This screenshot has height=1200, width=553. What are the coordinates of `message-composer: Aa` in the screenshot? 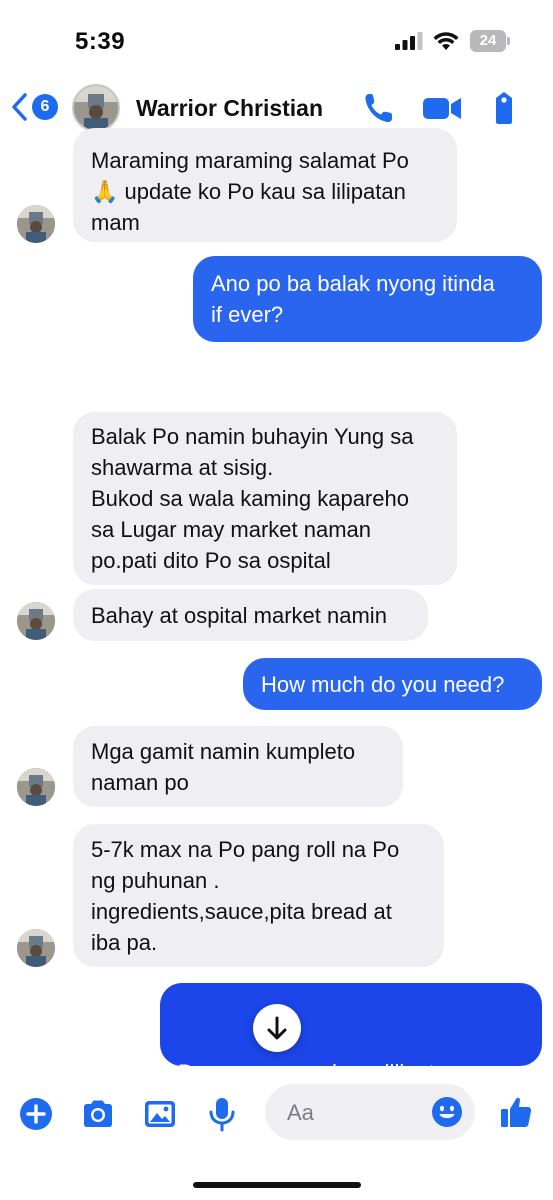 It's located at (276, 1115).